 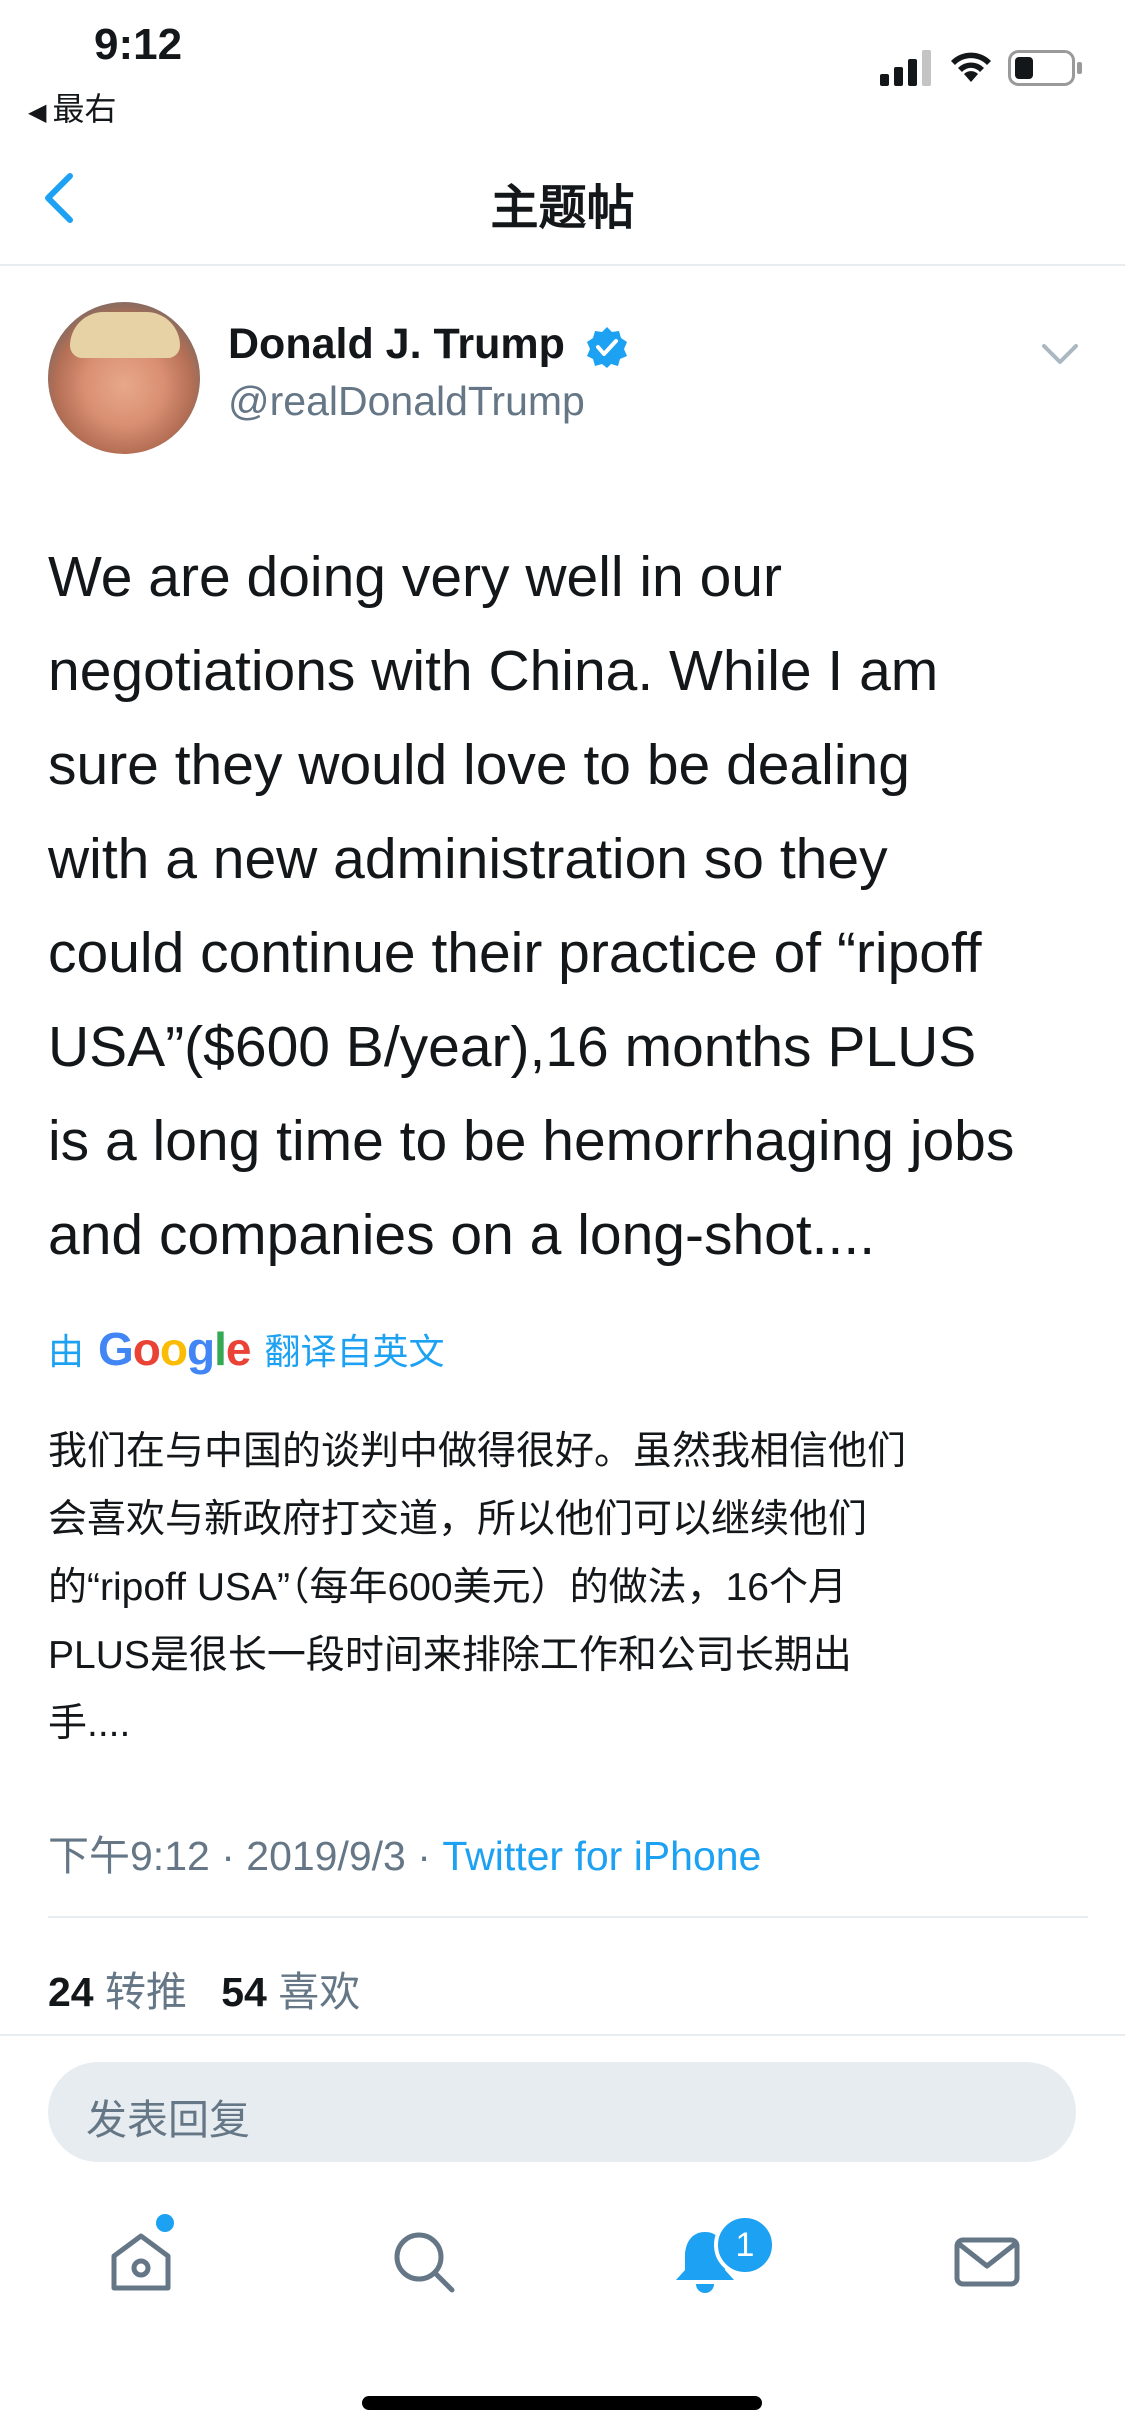 What do you see at coordinates (562, 265) in the screenshot?
I see `header-divider` at bounding box center [562, 265].